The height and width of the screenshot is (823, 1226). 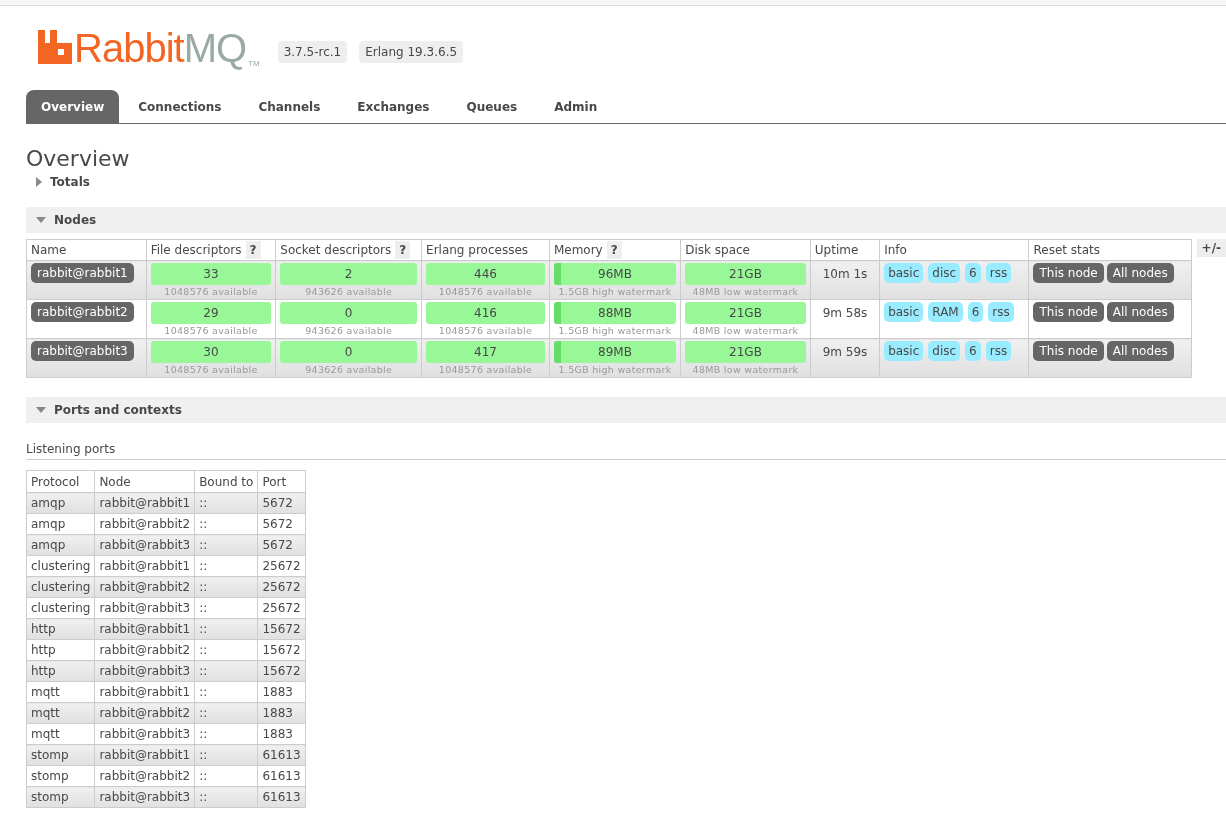 I want to click on nav-tab: Overview, so click(x=73, y=106).